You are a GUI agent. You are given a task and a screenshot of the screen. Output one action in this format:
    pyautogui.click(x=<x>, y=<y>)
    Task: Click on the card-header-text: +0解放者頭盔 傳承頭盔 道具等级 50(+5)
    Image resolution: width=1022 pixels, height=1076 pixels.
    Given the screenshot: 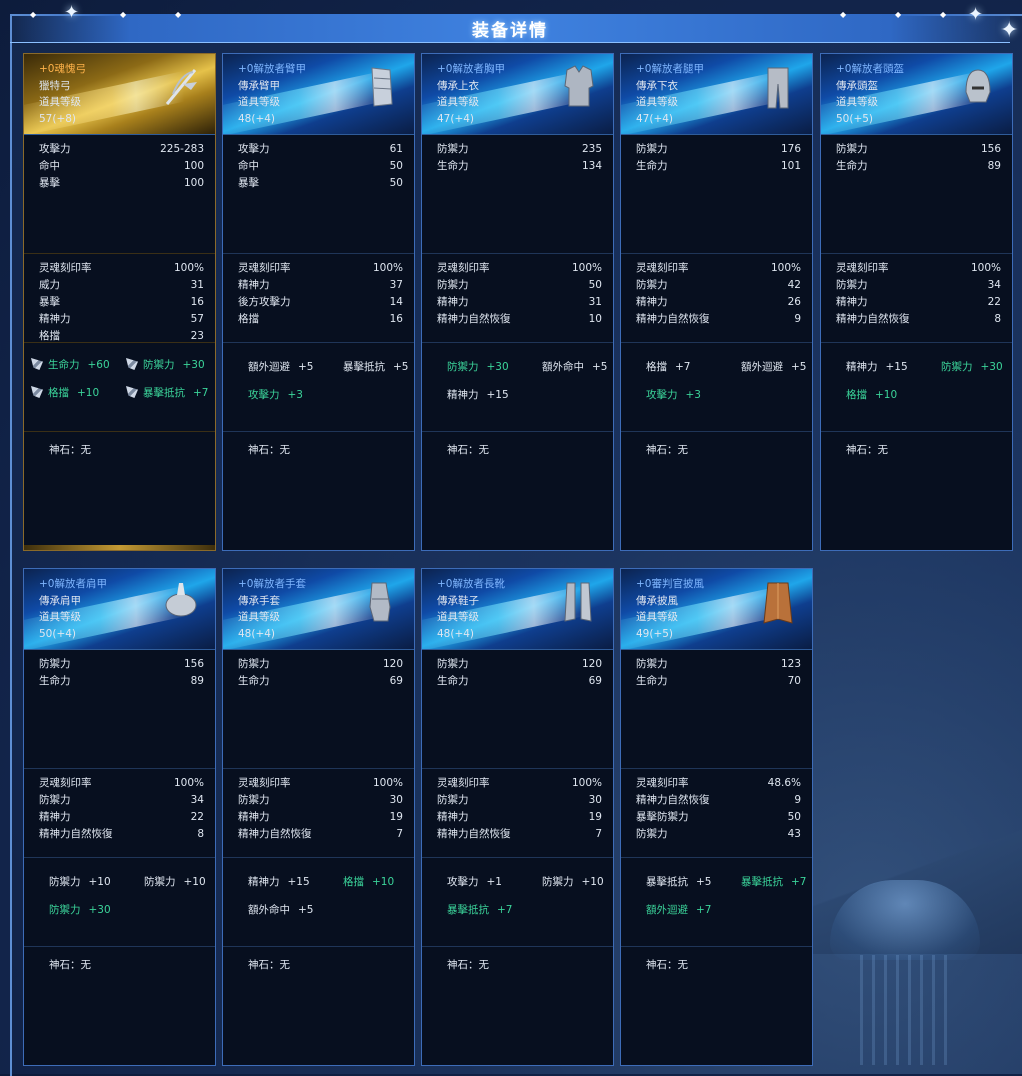 What is the action you would take?
    pyautogui.click(x=870, y=94)
    